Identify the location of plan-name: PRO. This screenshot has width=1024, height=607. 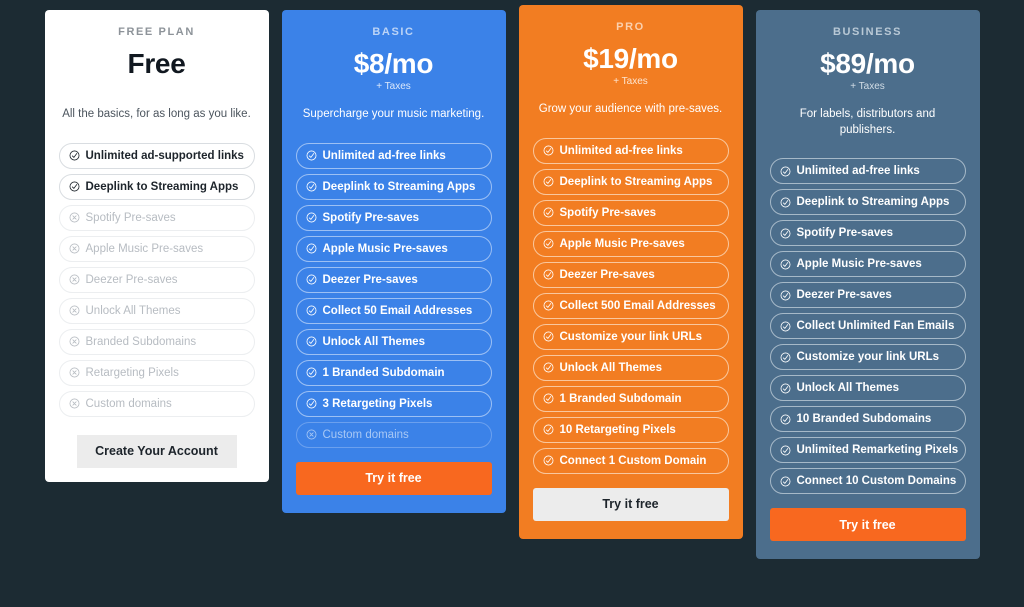
(630, 27).